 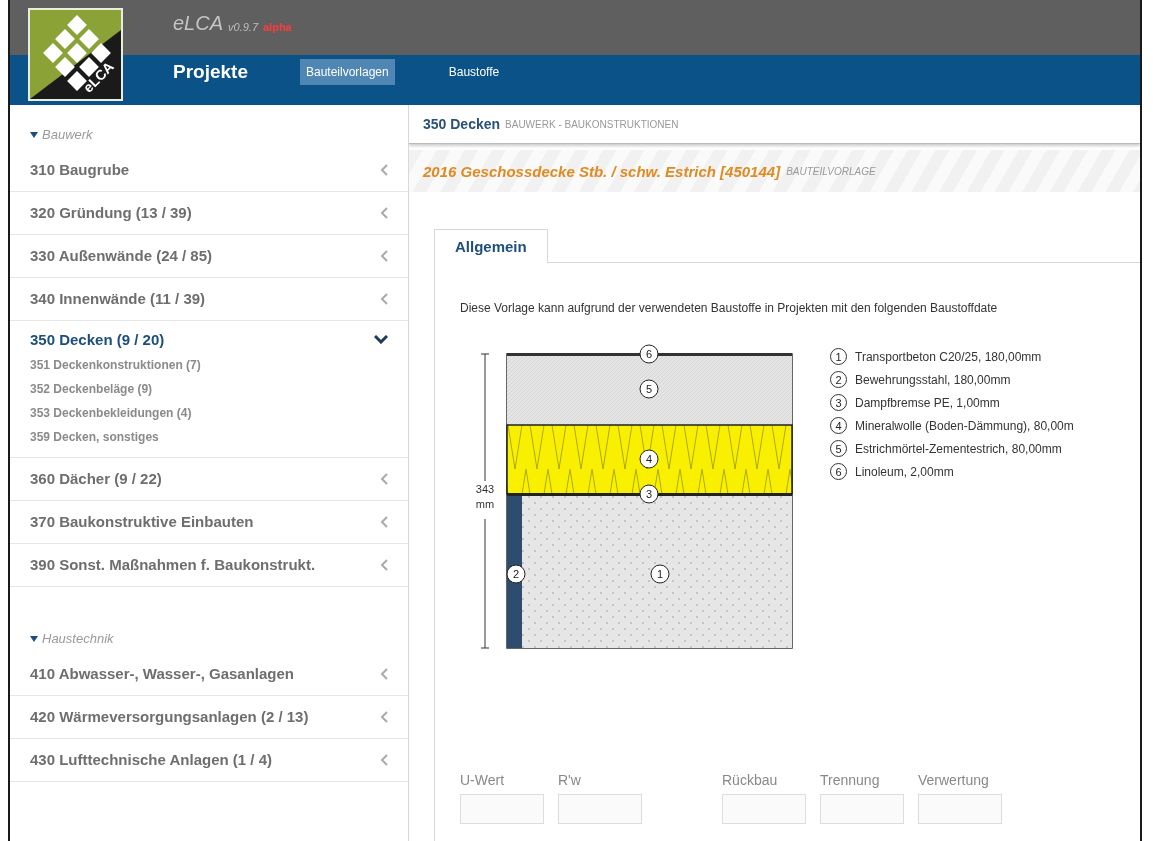 I want to click on layer-number-marker: 4, so click(x=649, y=459).